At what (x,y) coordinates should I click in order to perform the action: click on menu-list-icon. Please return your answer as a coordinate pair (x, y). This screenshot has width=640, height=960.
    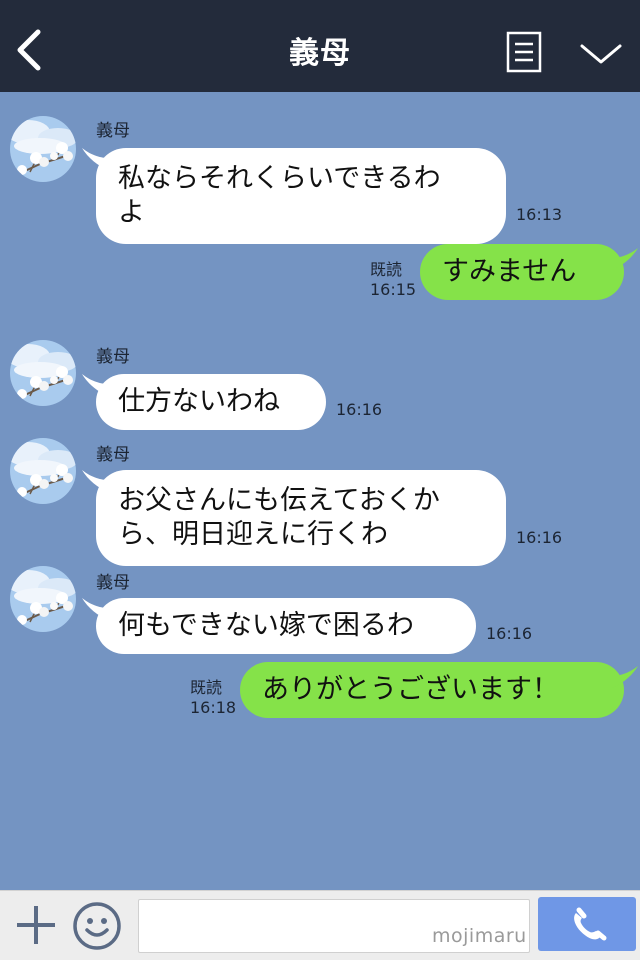
    Looking at the image, I should click on (524, 52).